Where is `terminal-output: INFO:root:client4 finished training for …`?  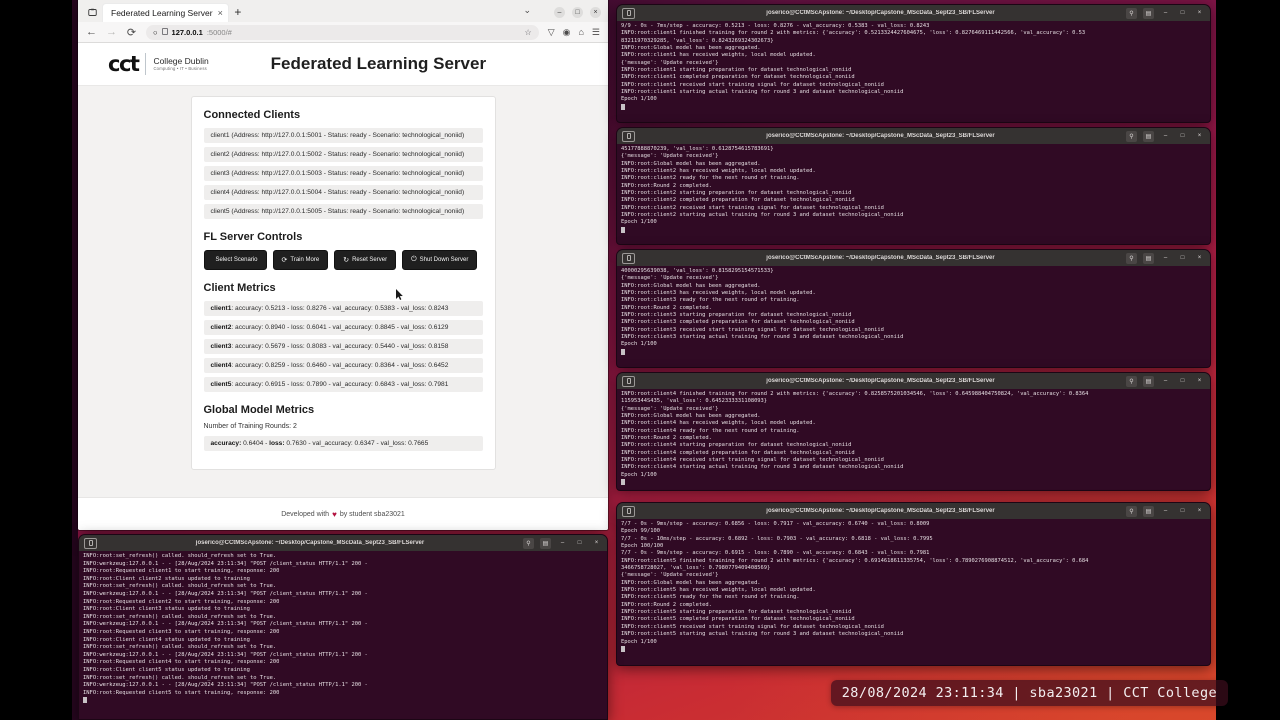 terminal-output: INFO:root:client4 finished training for … is located at coordinates (913, 439).